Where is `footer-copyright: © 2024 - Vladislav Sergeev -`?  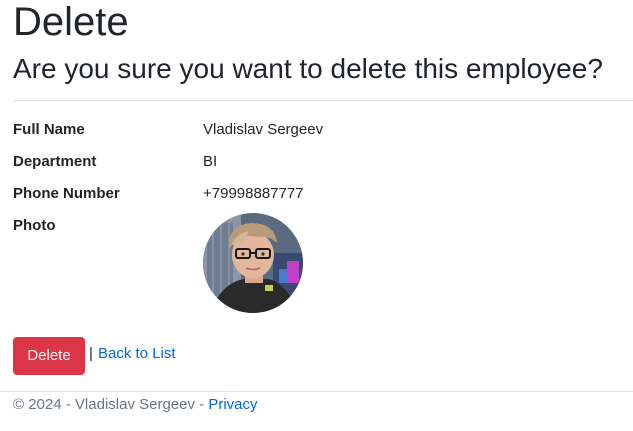
footer-copyright: © 2024 - Vladislav Sergeev - is located at coordinates (111, 404).